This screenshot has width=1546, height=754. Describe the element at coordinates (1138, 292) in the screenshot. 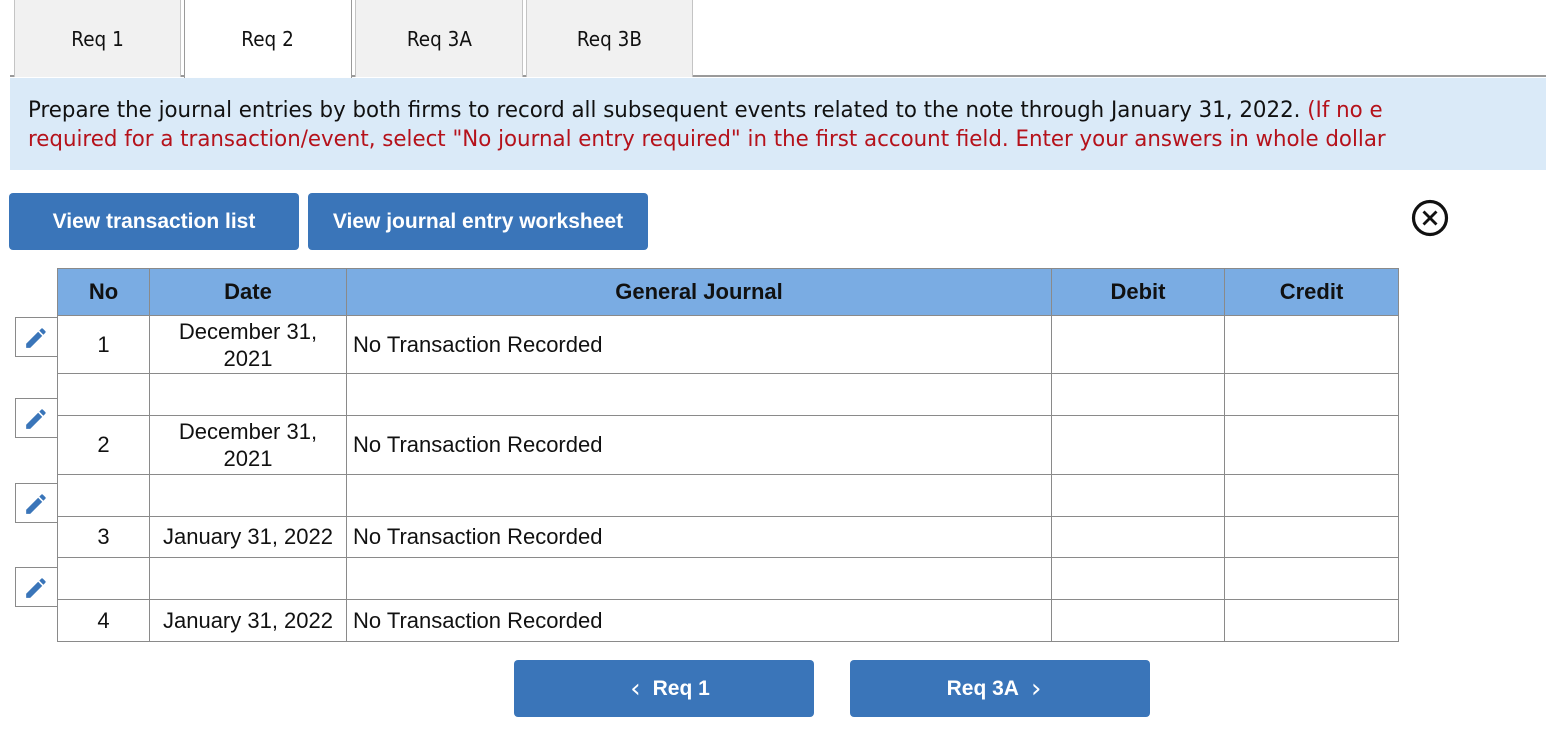

I see `header-debit: Debit` at that location.